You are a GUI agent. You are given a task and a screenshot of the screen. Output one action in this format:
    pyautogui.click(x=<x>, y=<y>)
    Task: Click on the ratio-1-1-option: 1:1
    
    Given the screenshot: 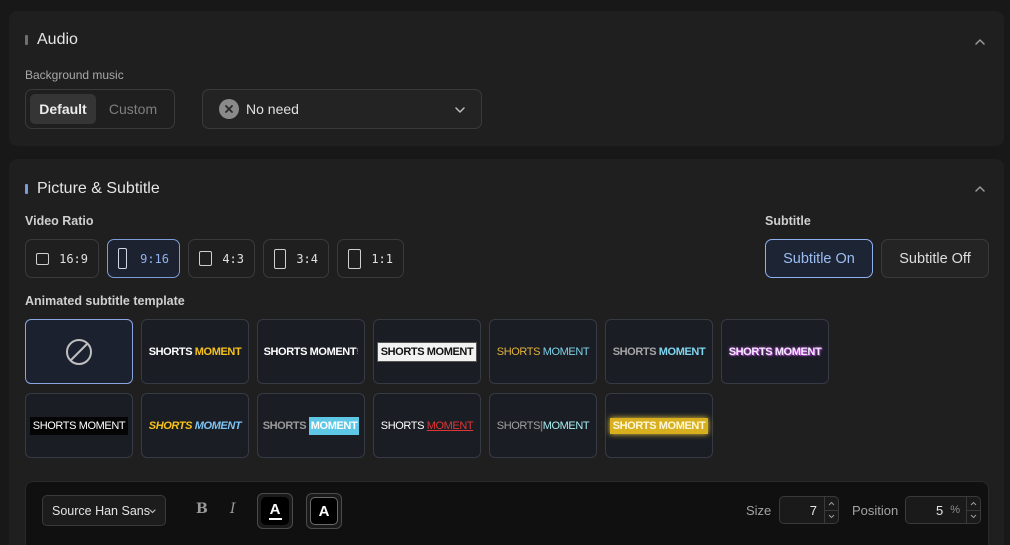 What is the action you would take?
    pyautogui.click(x=370, y=258)
    